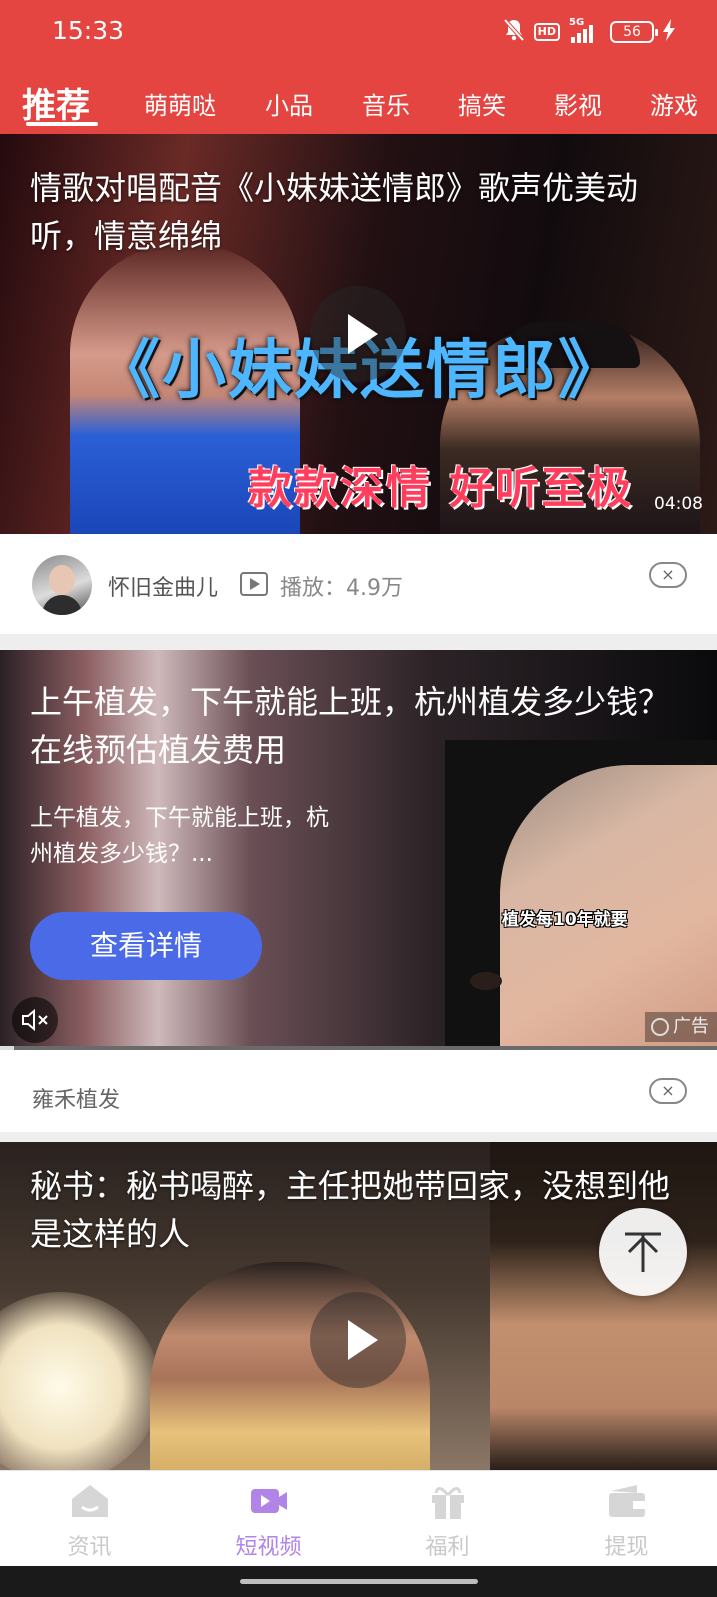  I want to click on tab-sketch: 小品, so click(289, 103).